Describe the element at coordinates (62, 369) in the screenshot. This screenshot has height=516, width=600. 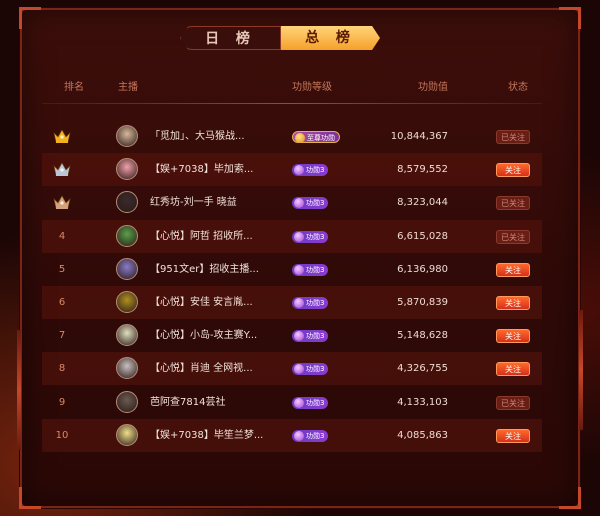
I see `rank-number: 8` at that location.